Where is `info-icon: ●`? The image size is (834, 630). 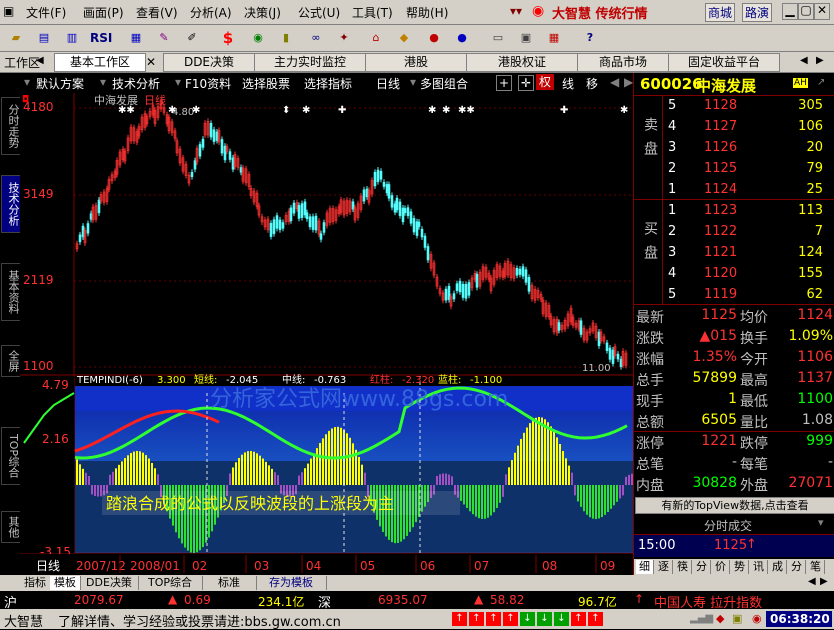 info-icon: ● is located at coordinates (462, 38).